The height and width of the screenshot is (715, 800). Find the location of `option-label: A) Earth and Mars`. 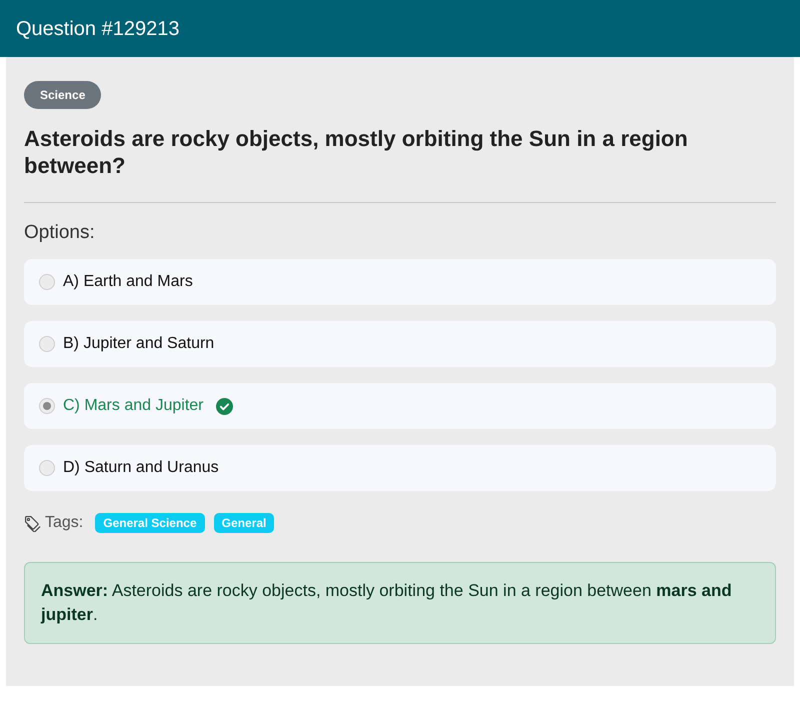

option-label: A) Earth and Mars is located at coordinates (128, 282).